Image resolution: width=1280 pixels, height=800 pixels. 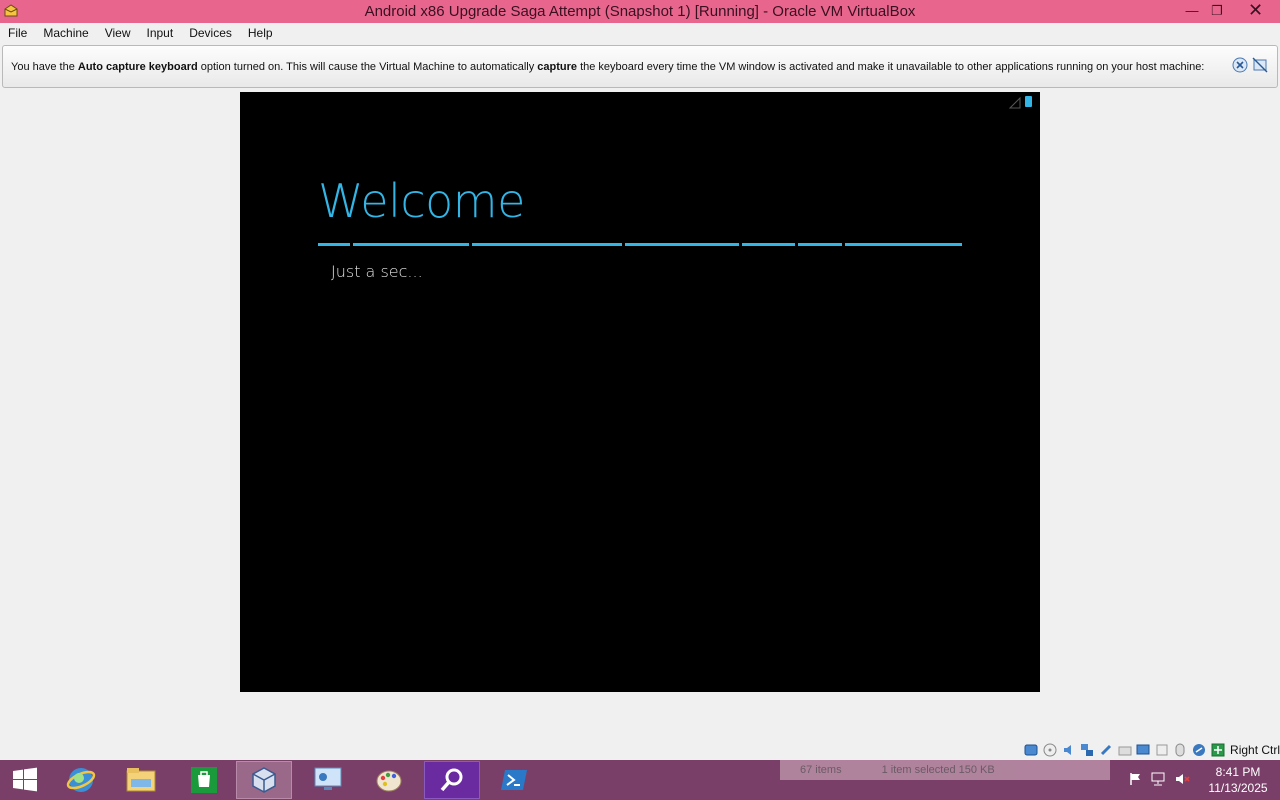 I want to click on store-button, so click(x=204, y=780).